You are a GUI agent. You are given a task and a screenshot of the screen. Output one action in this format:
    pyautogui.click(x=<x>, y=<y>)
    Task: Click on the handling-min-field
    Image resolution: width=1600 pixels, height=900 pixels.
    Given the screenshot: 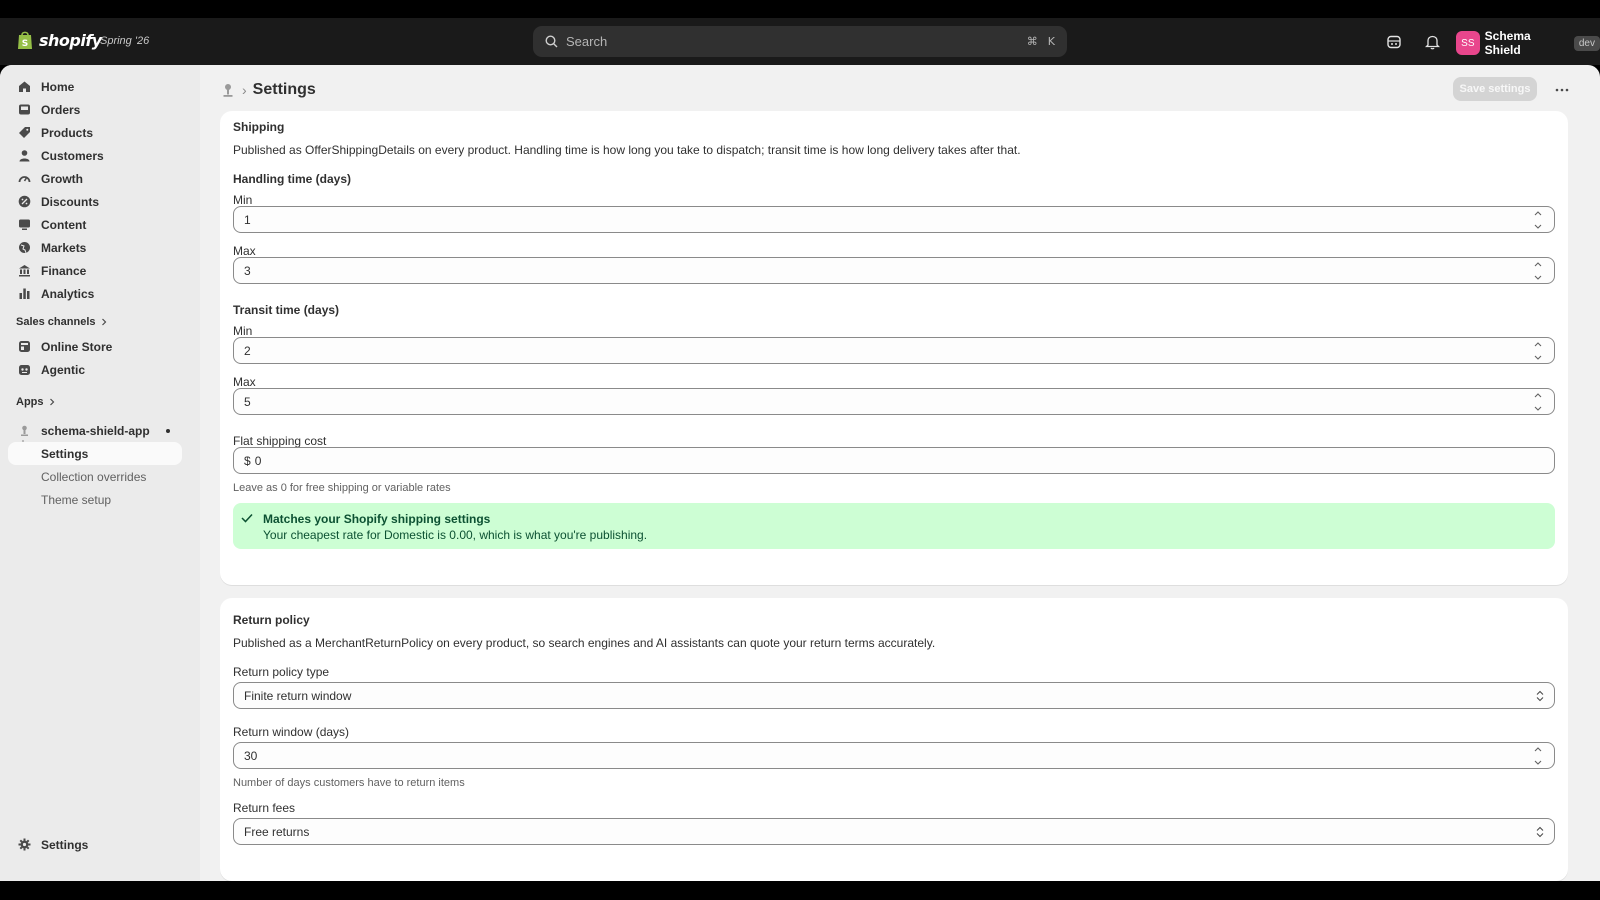 What is the action you would take?
    pyautogui.click(x=894, y=219)
    